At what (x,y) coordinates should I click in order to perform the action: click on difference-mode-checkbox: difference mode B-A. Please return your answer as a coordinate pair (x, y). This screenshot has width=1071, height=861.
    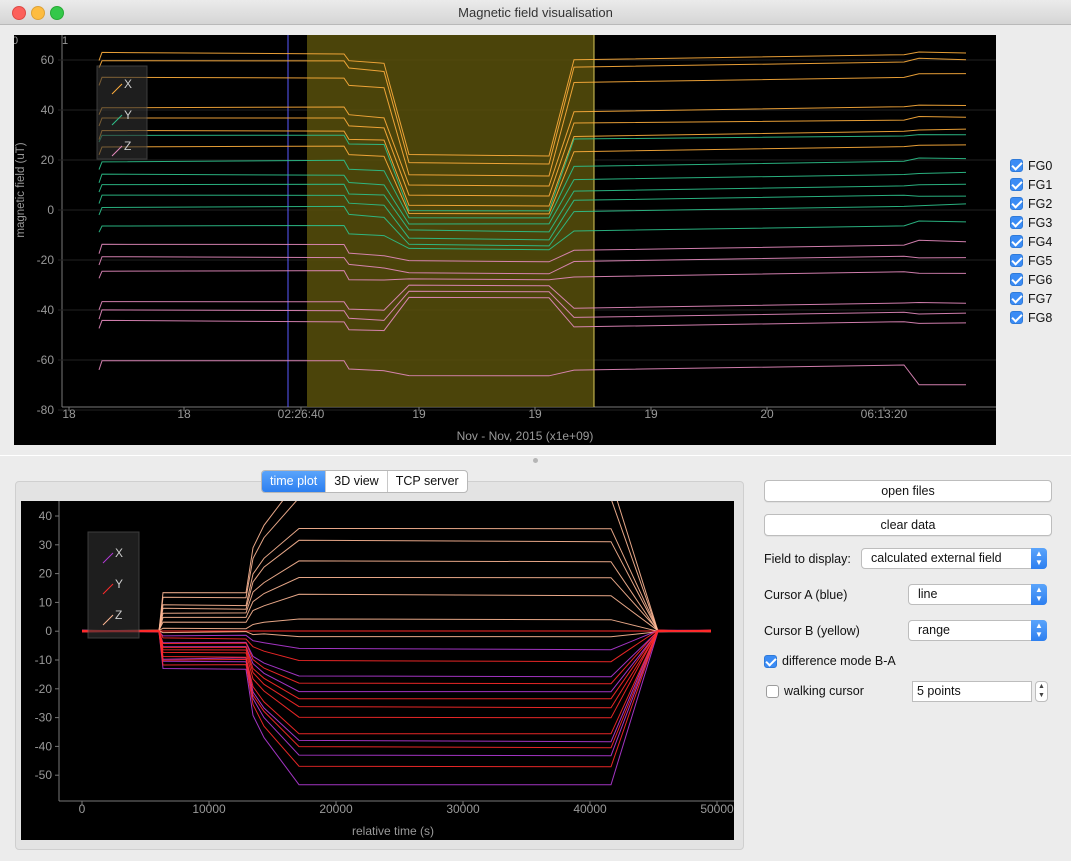
    Looking at the image, I should click on (830, 661).